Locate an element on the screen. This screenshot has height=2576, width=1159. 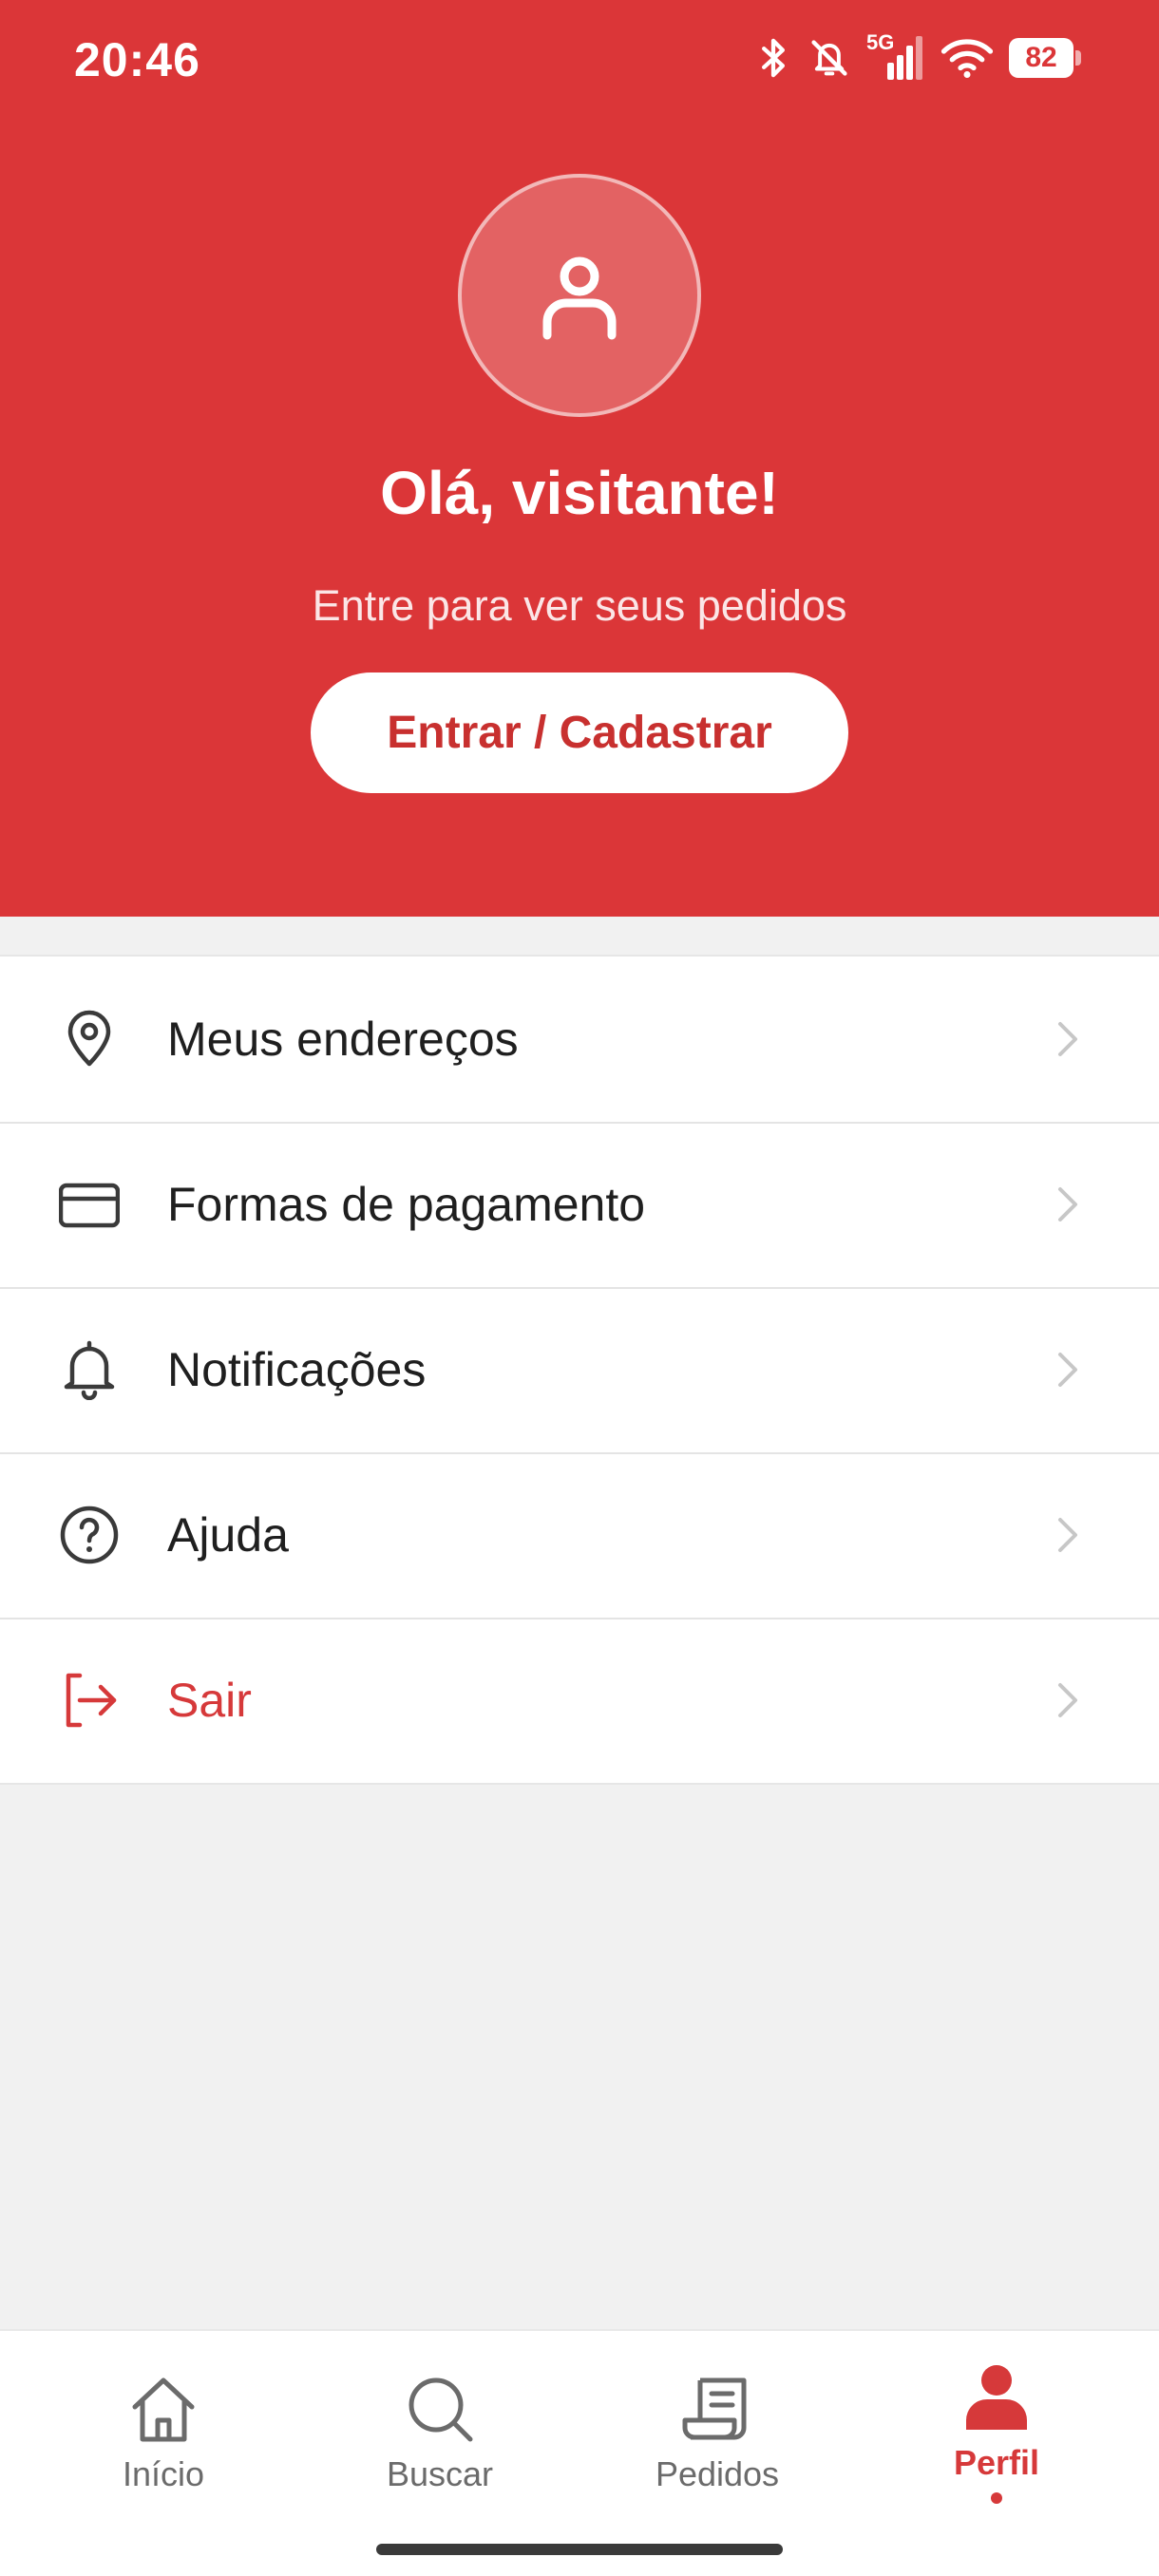
nav-item-orders: Pedidos is located at coordinates (717, 2433).